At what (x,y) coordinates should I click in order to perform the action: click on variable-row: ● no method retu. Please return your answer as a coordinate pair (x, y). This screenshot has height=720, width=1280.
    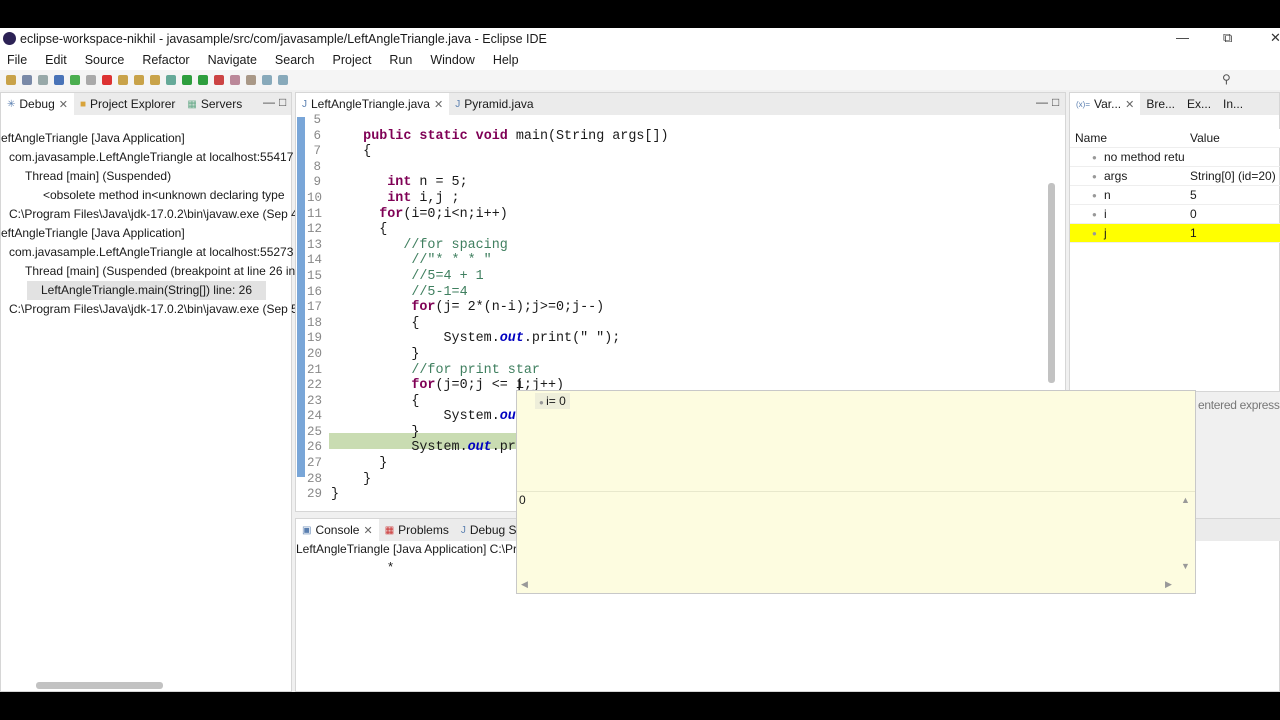
    Looking at the image, I should click on (1175, 157).